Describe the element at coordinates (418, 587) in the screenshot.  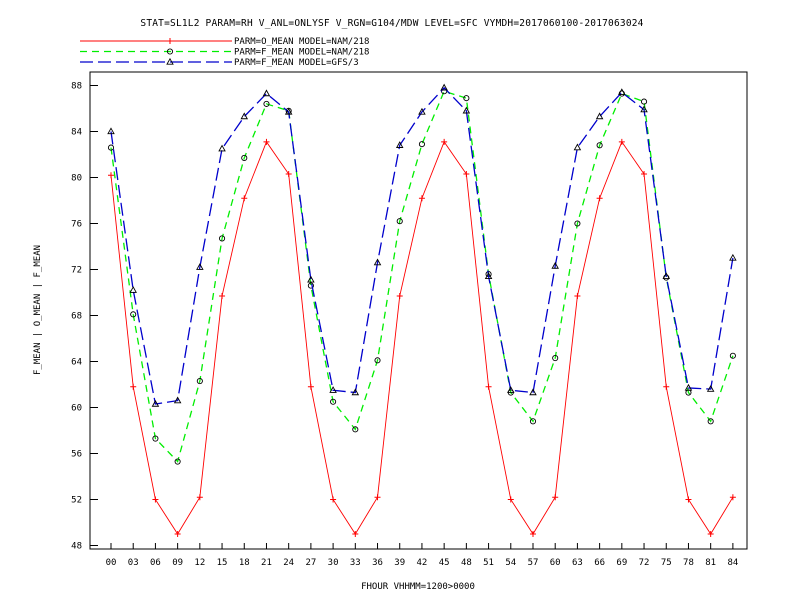
I see `x-axis-label: FHOUR VHHMM=1200>0000` at that location.